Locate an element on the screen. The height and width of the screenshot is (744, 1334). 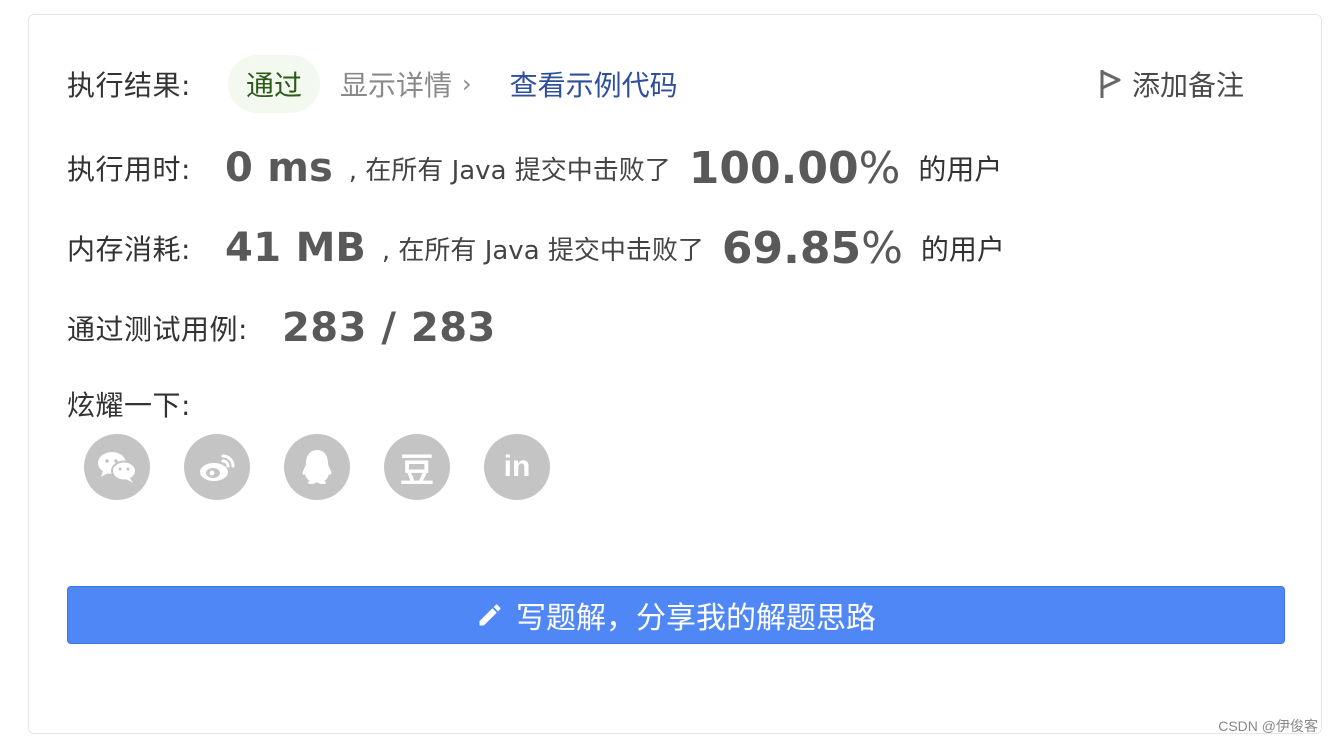
runtime-suffix: 的用户 is located at coordinates (960, 169).